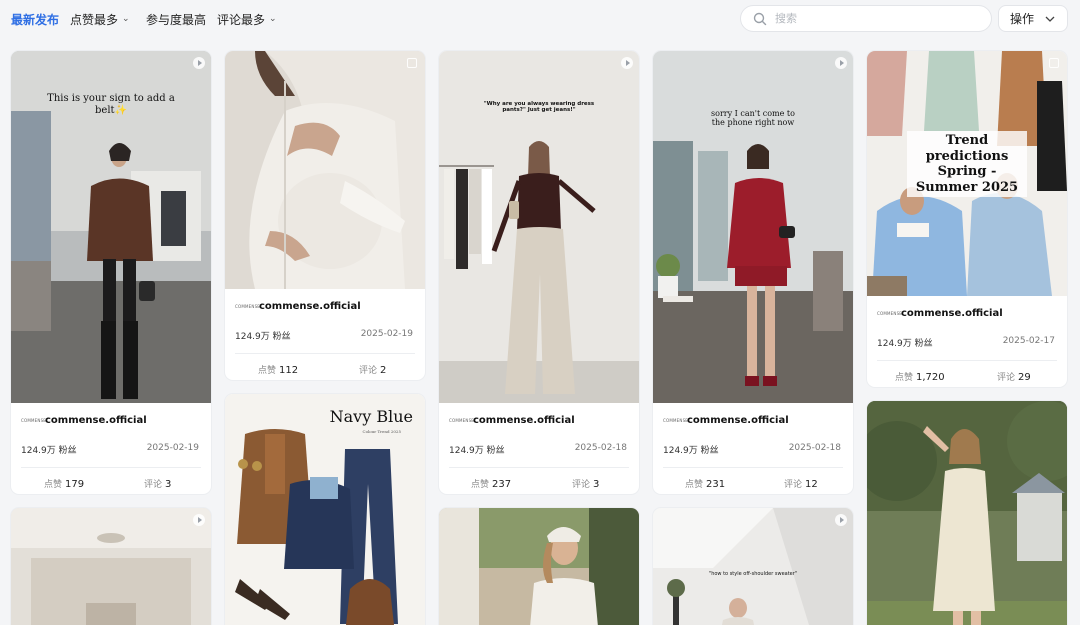 The height and width of the screenshot is (625, 1080). I want to click on search-box, so click(866, 18).